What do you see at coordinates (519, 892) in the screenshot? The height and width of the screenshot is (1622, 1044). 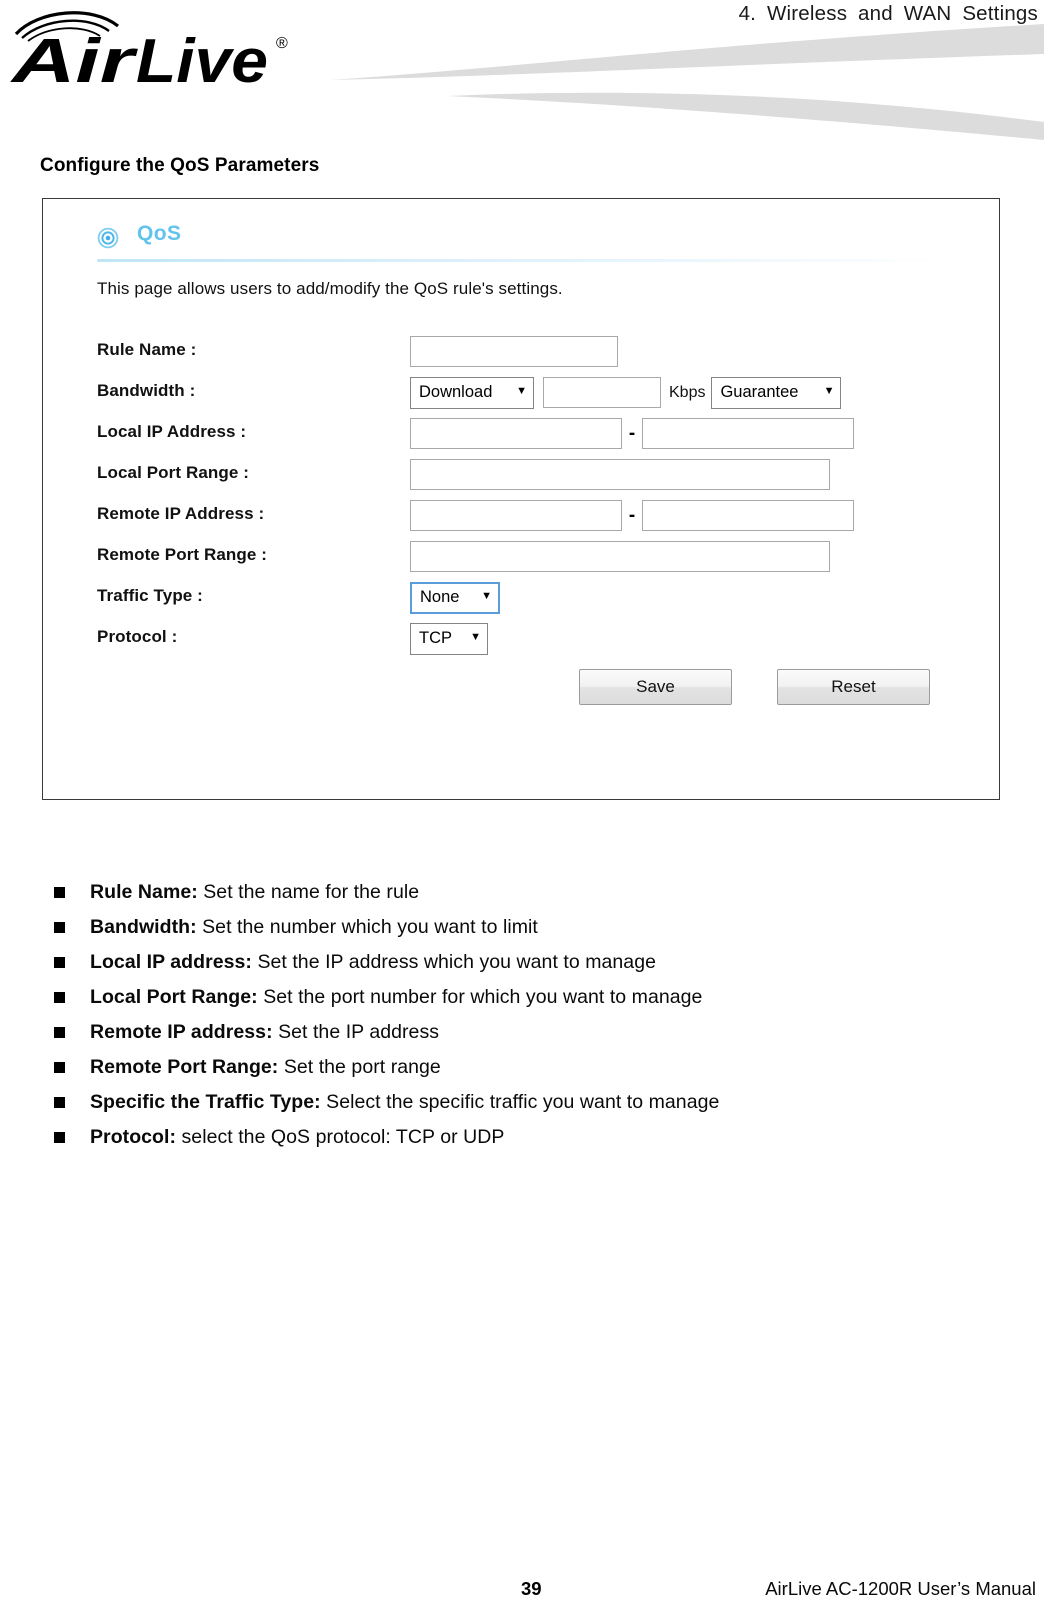 I see `list-item: Rule Name: Set the name for the rule` at bounding box center [519, 892].